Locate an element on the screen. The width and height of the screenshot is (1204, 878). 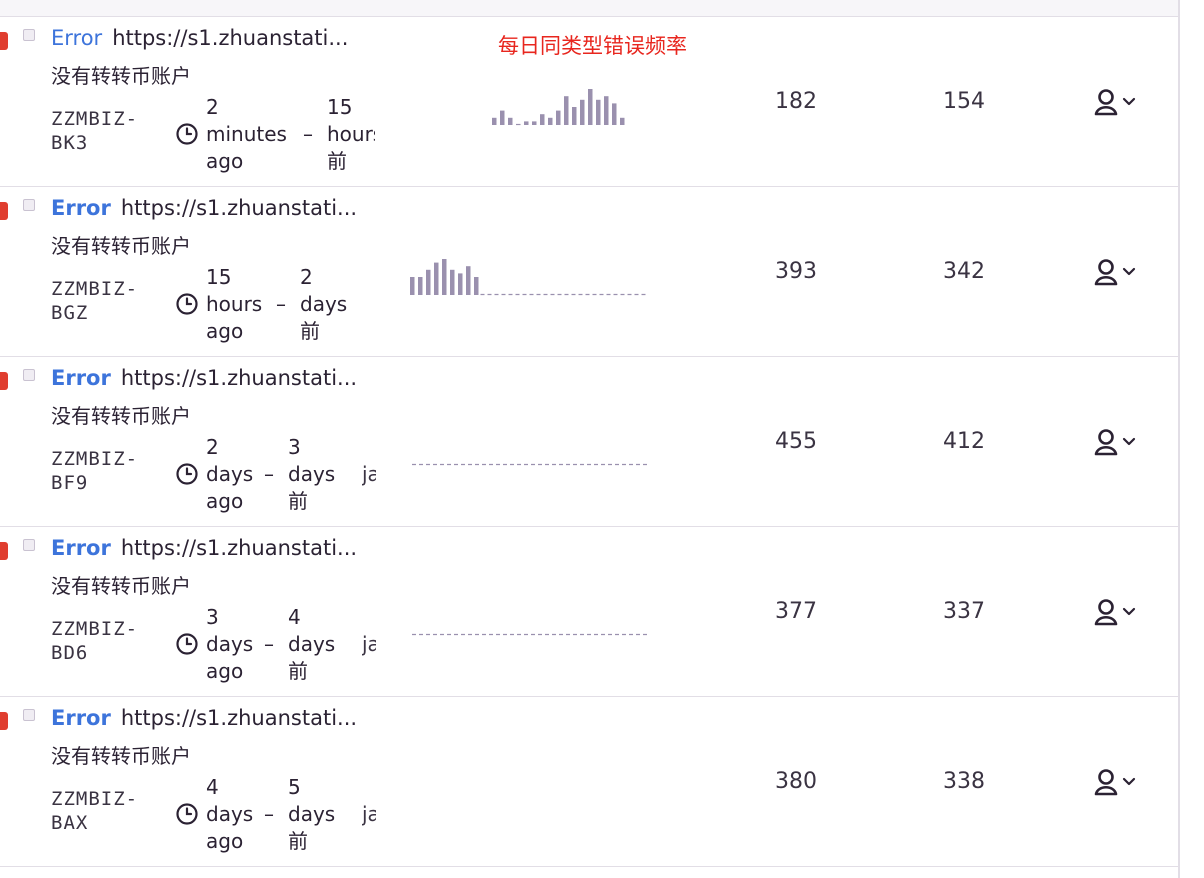
event-count: 393 is located at coordinates (796, 271).